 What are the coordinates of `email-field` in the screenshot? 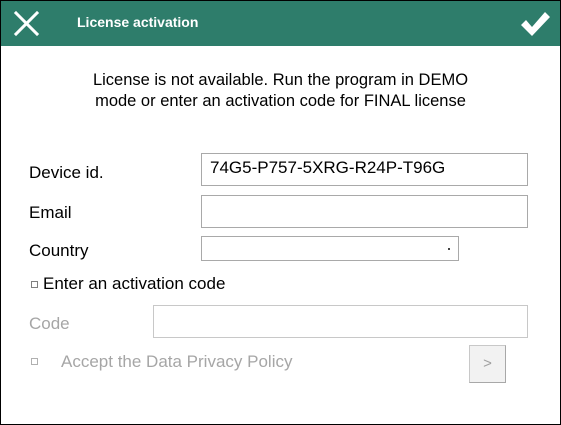 It's located at (364, 211).